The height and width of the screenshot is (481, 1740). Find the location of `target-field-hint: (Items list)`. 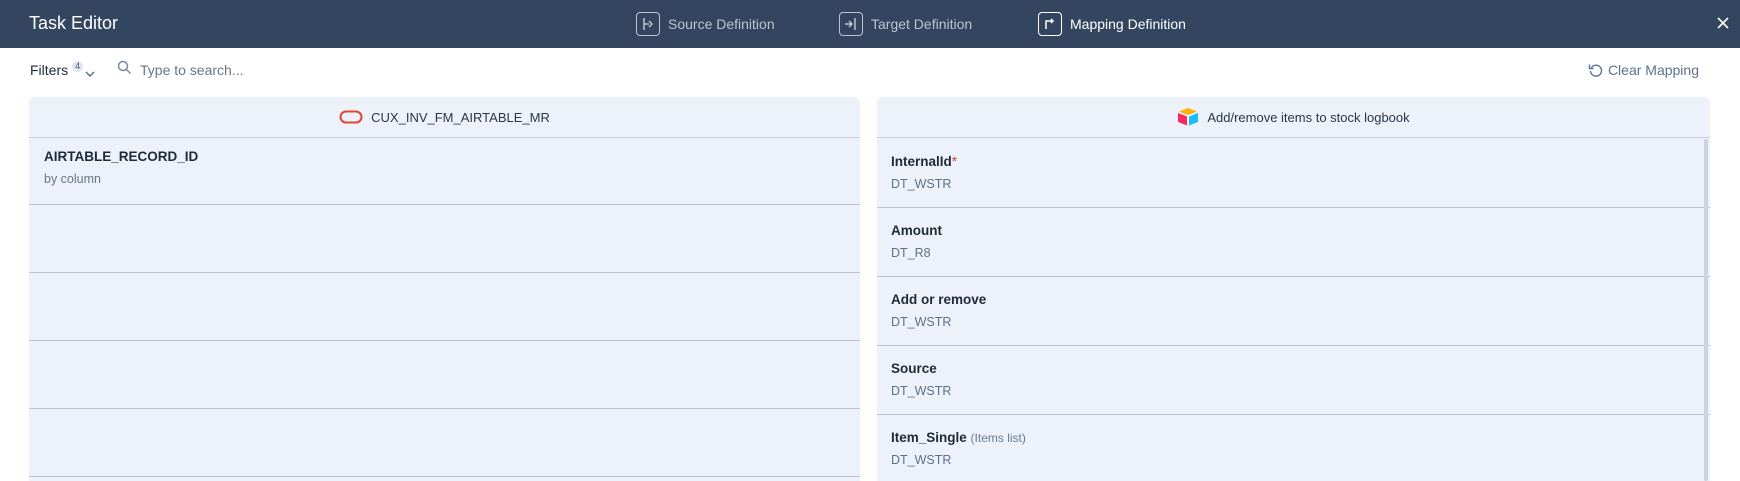

target-field-hint: (Items list) is located at coordinates (998, 438).